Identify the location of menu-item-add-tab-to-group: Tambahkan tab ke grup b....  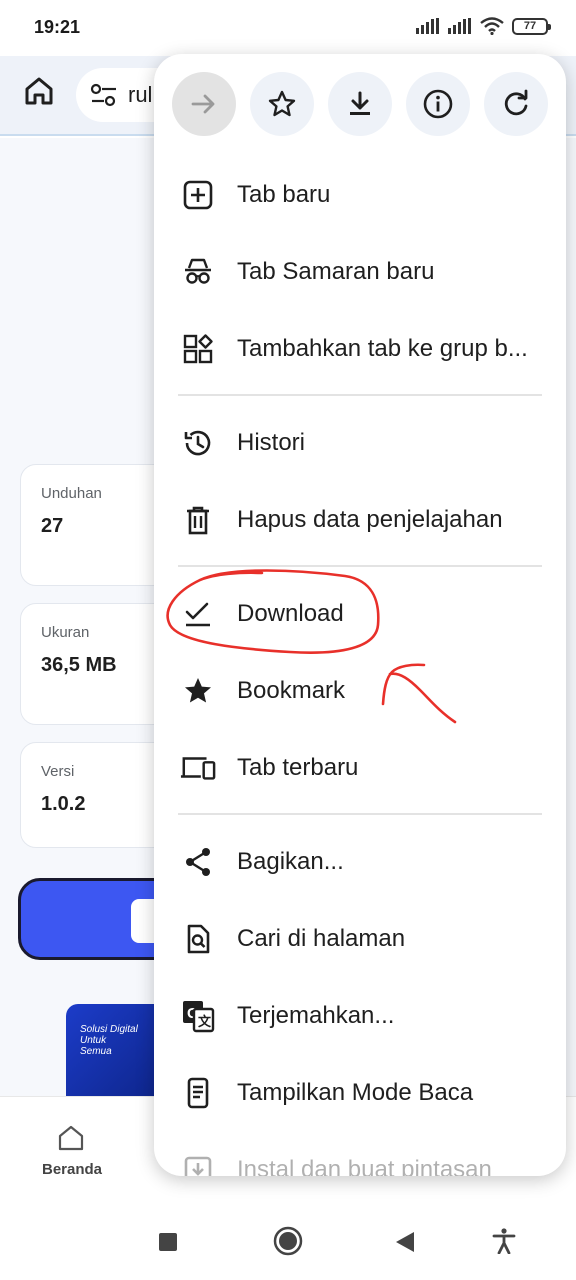
(360, 349).